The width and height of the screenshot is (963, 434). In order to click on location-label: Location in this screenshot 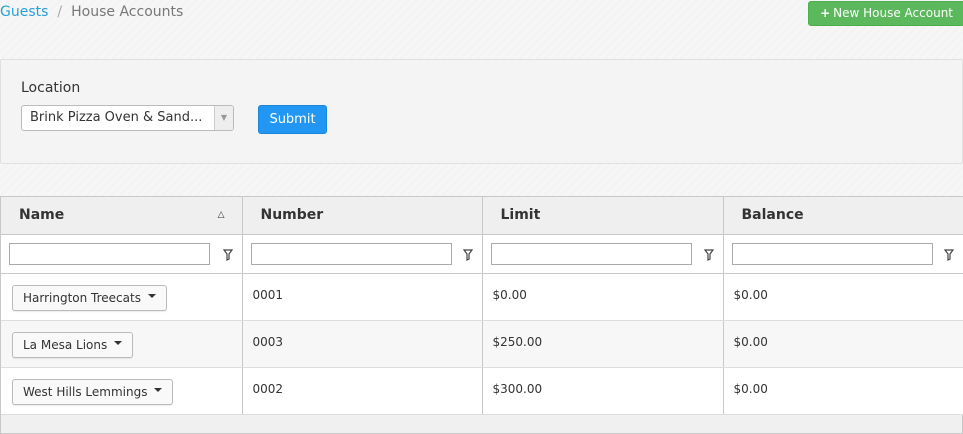, I will do `click(51, 88)`.